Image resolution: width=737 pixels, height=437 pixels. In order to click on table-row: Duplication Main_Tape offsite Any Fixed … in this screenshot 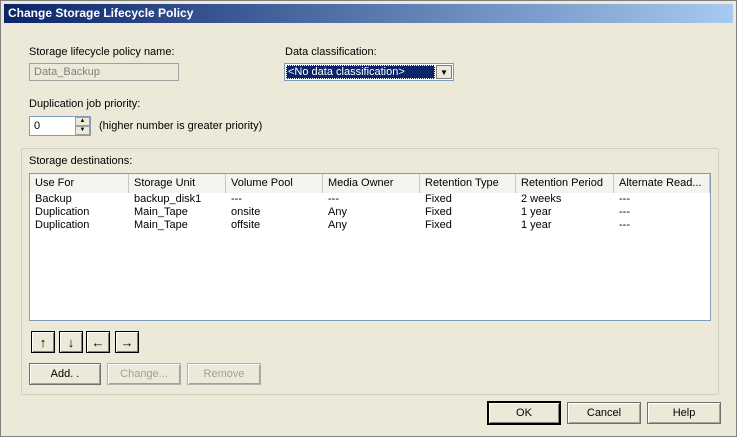, I will do `click(370, 225)`.